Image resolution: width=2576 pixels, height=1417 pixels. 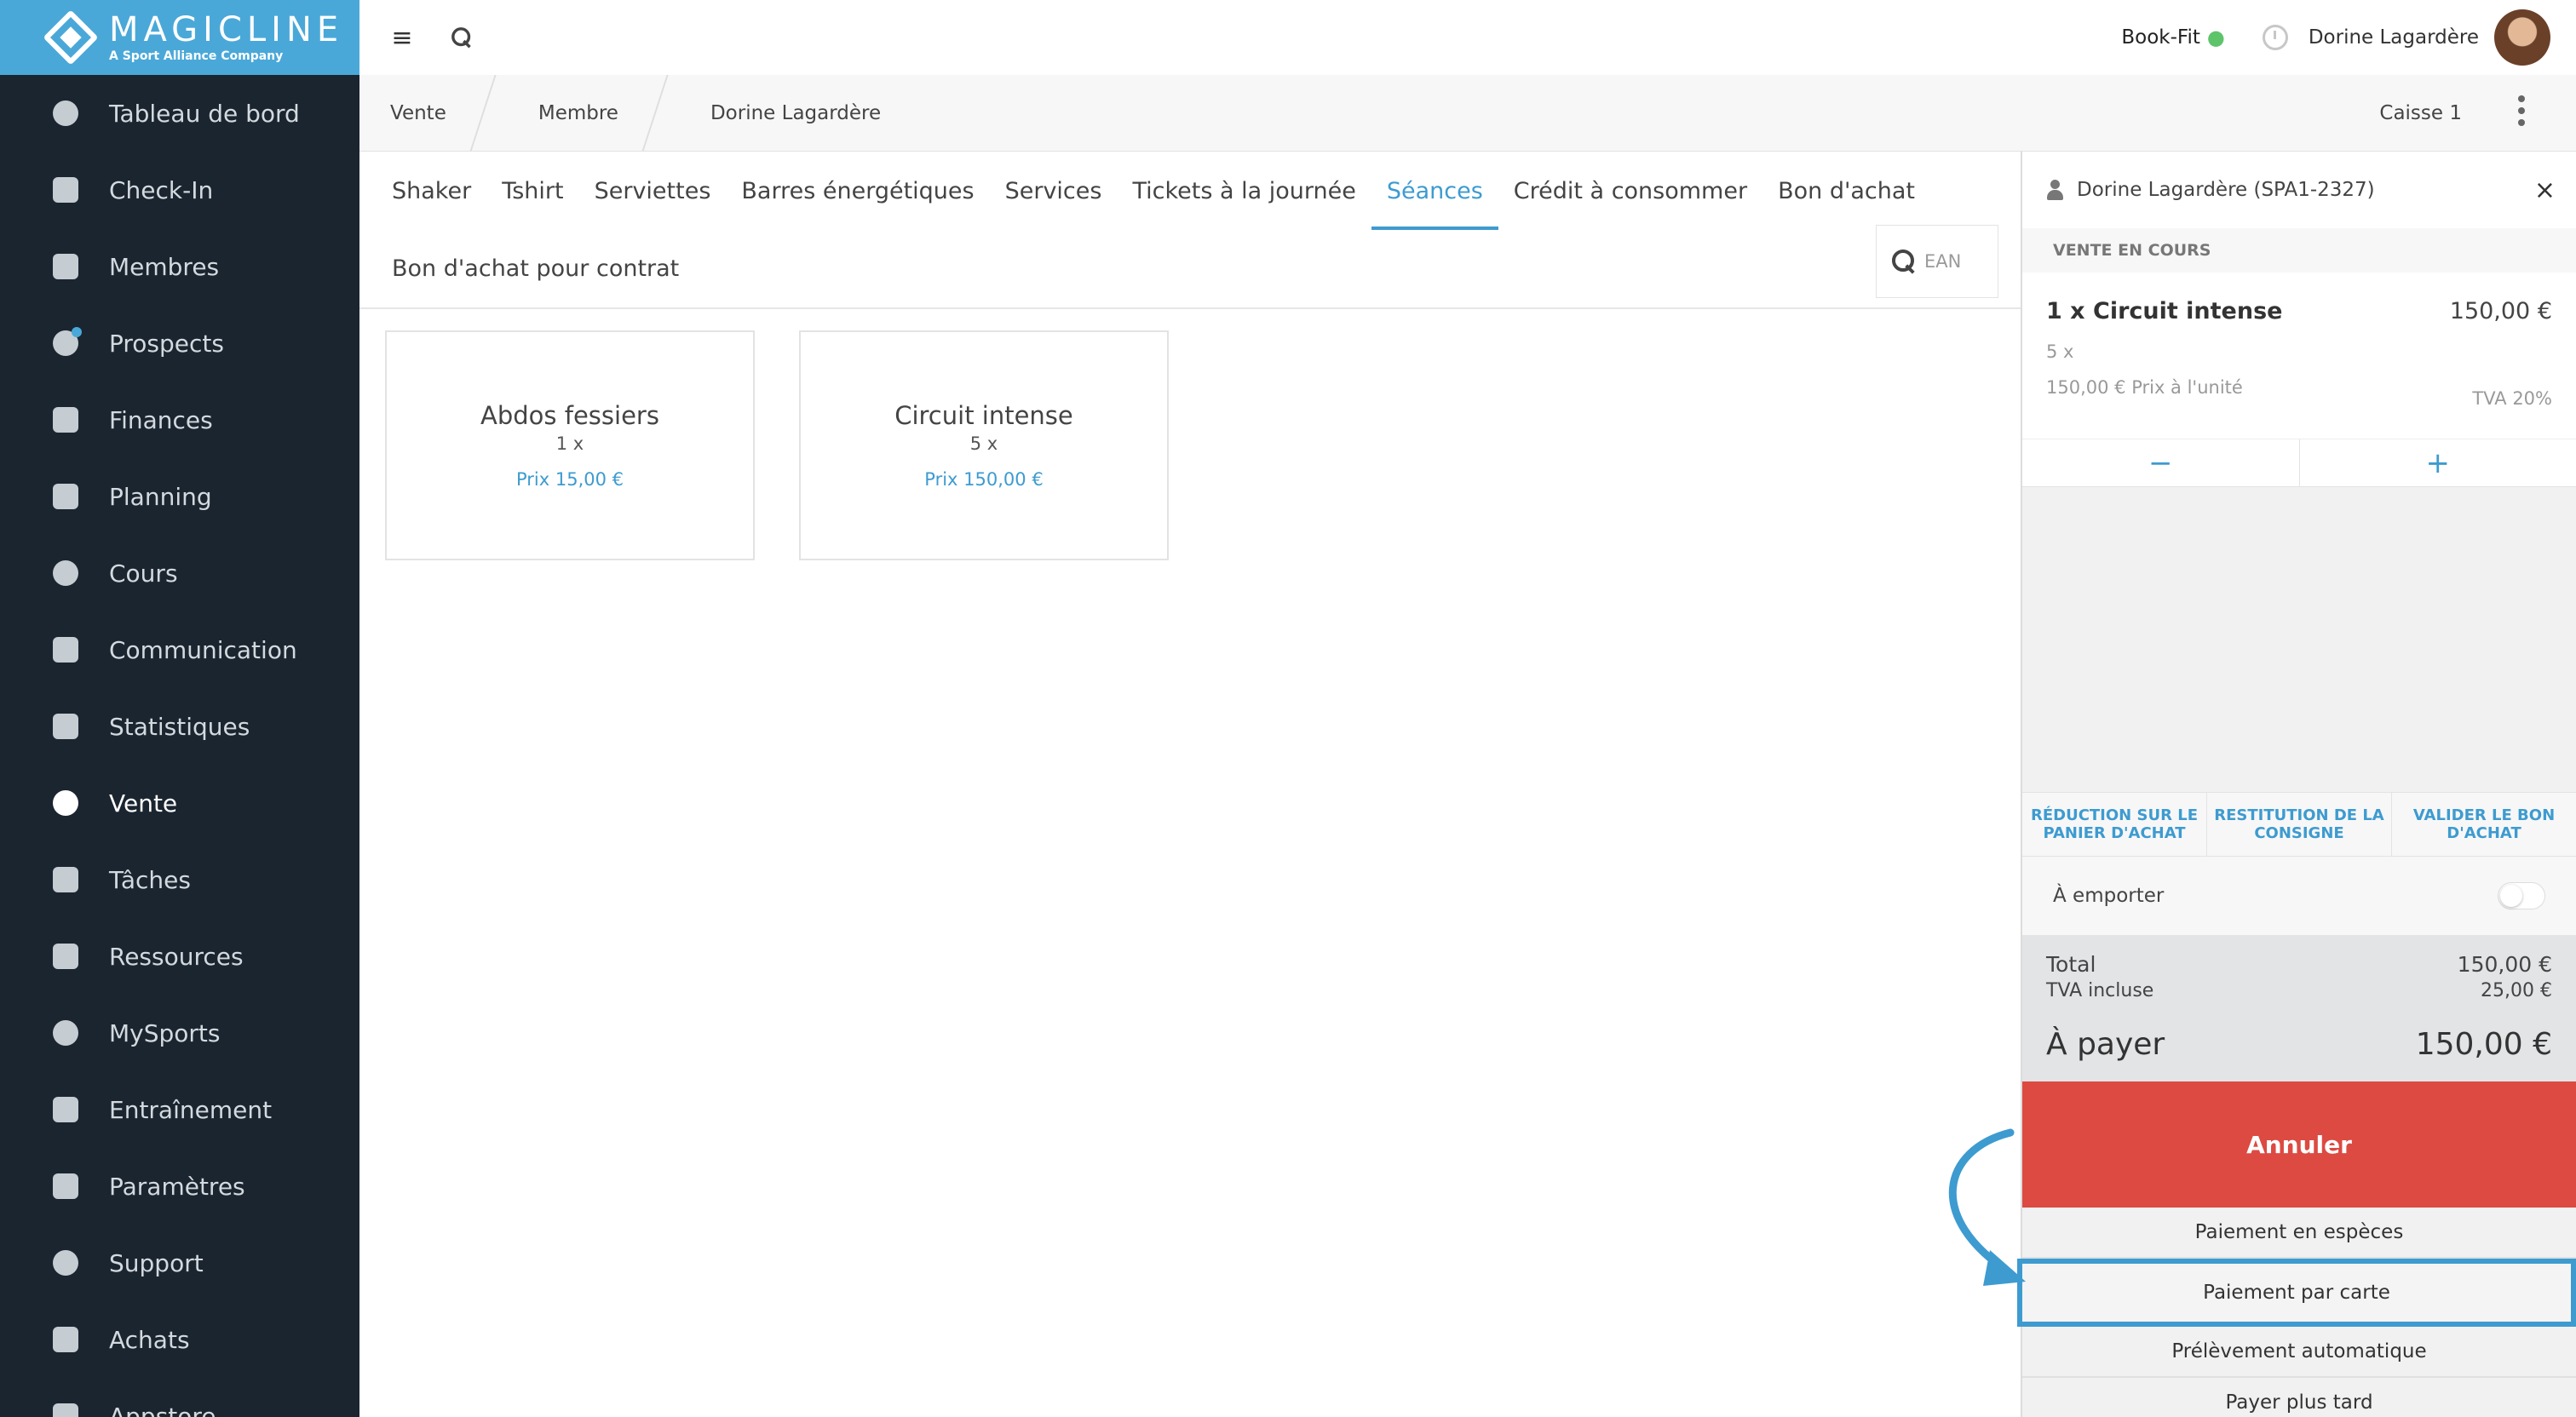 I want to click on total-label: Total, so click(x=2071, y=964).